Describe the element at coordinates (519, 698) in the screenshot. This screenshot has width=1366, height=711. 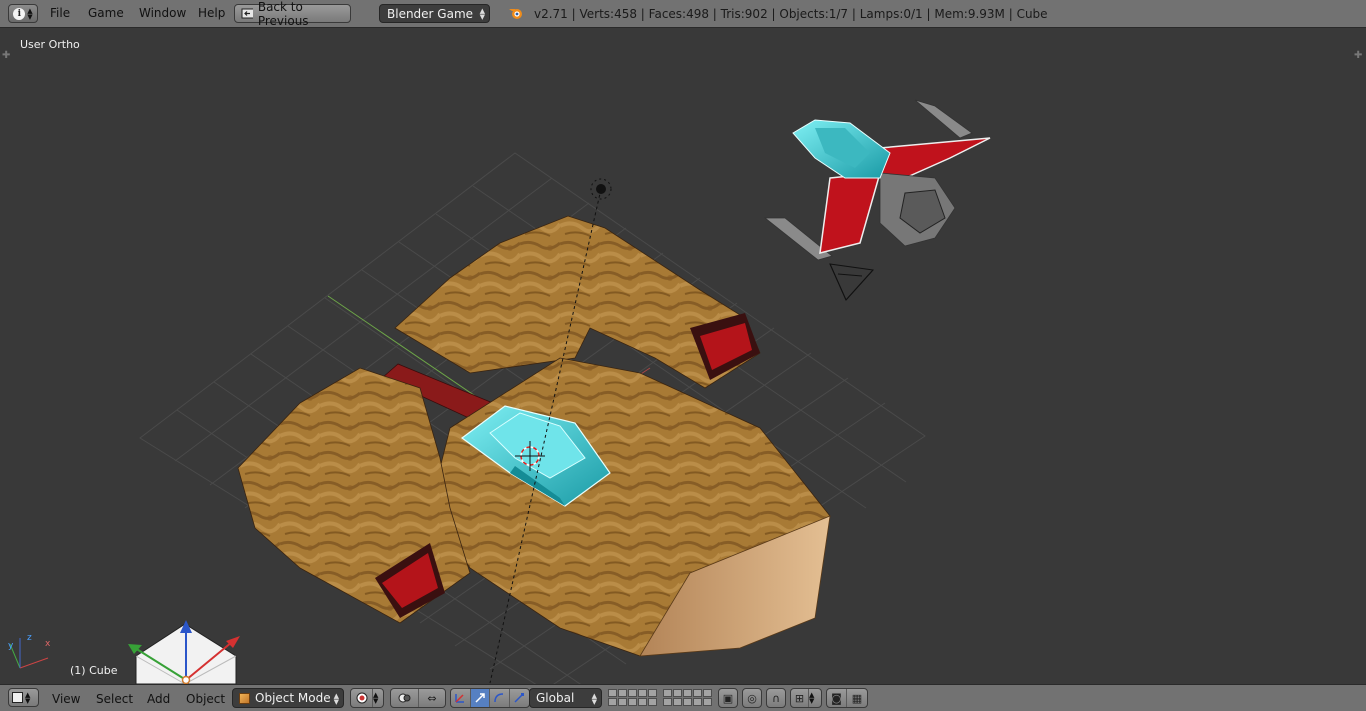
I see `scale-icon` at that location.